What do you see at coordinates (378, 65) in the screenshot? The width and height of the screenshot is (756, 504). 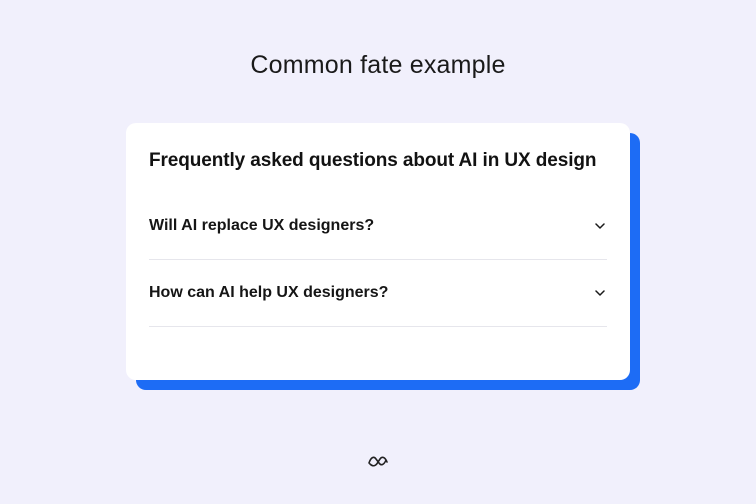 I see `page-title: Common fate example` at bounding box center [378, 65].